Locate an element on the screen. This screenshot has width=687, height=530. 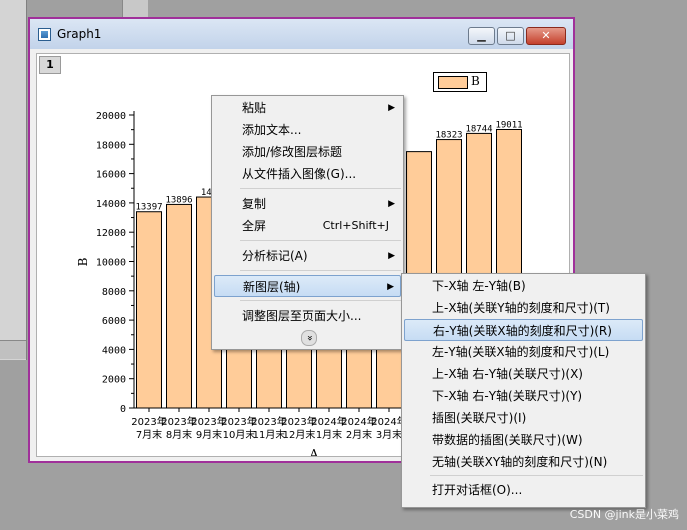
data-label: 18744 is located at coordinates (478, 129).